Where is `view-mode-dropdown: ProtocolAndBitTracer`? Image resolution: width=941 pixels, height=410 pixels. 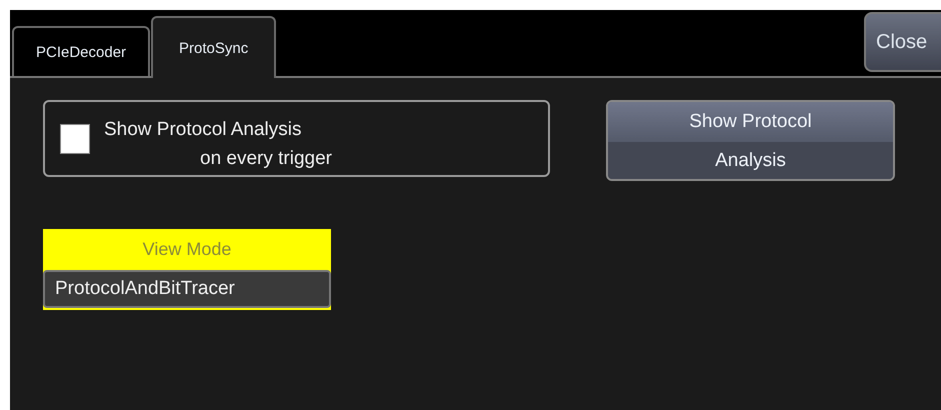 view-mode-dropdown: ProtocolAndBitTracer is located at coordinates (187, 289).